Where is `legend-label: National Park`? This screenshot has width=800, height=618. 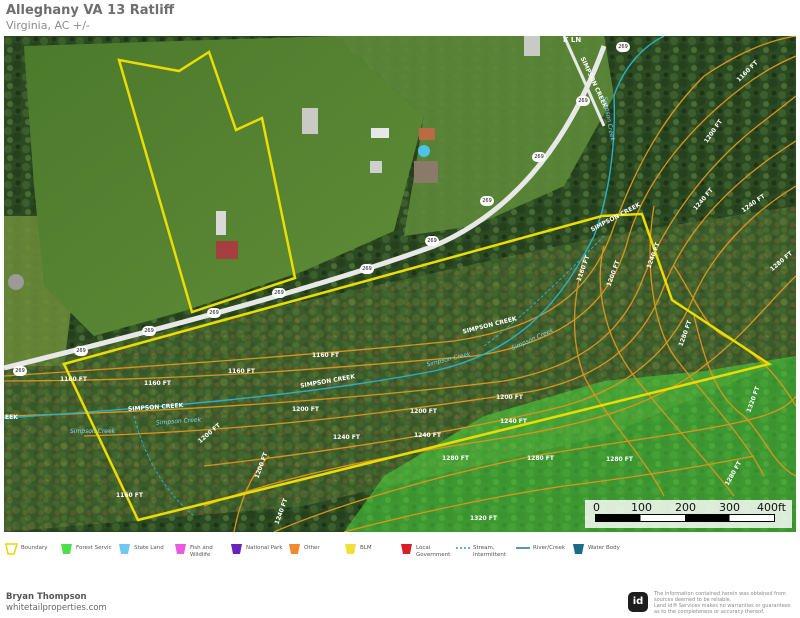
legend-label: National Park is located at coordinates (264, 548).